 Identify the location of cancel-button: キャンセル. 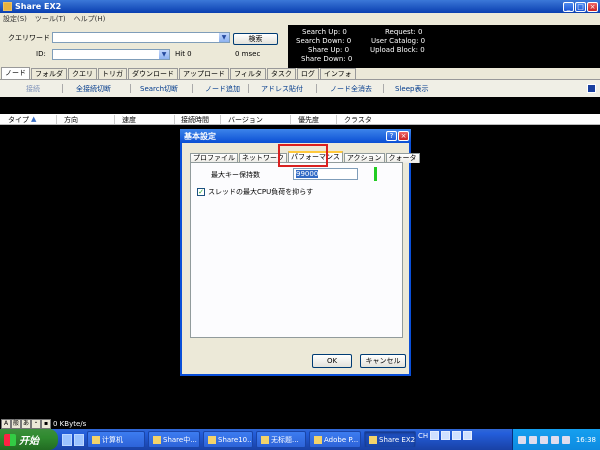
(383, 361).